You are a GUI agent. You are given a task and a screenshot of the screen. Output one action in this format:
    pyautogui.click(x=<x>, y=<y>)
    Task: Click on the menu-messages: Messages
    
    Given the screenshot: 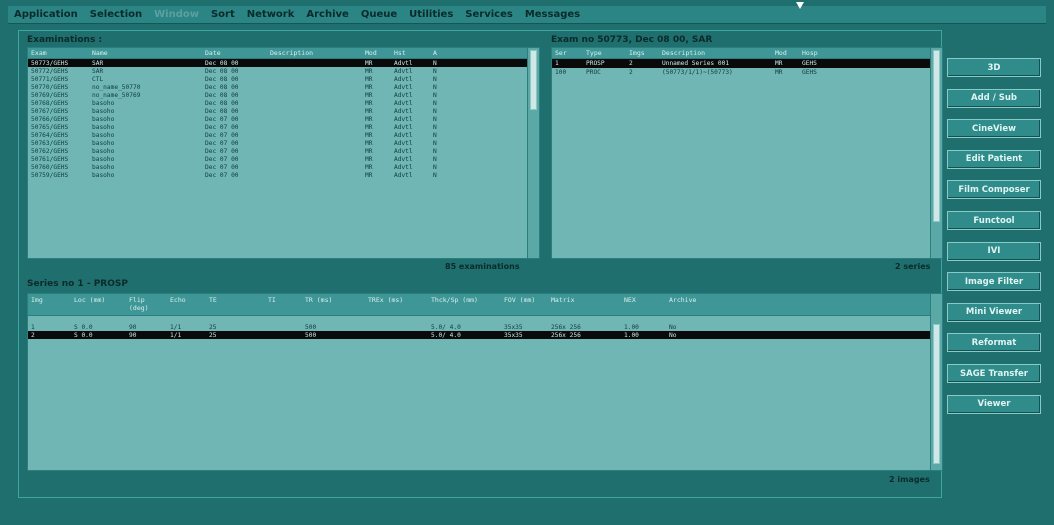 What is the action you would take?
    pyautogui.click(x=552, y=14)
    